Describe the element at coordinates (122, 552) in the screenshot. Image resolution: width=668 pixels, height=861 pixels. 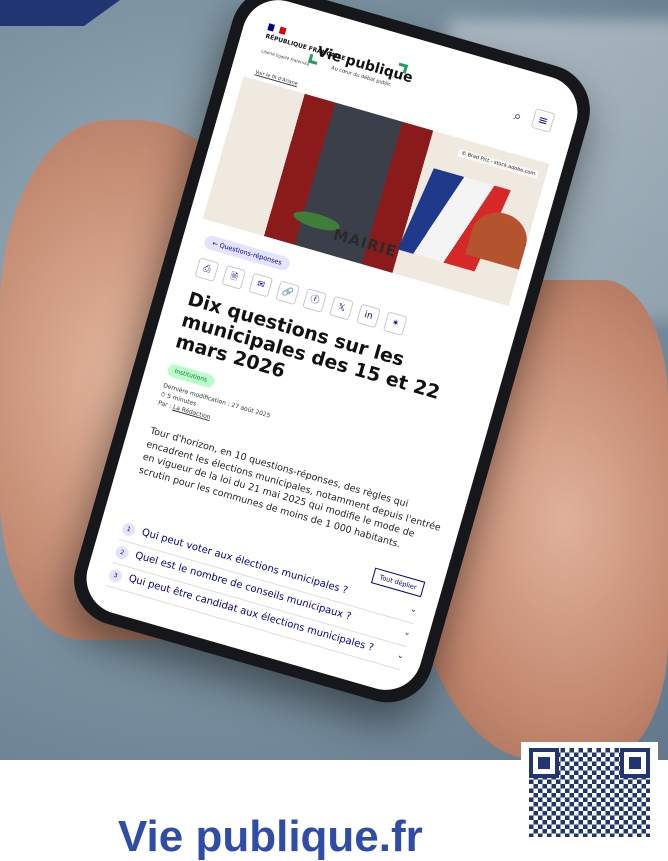
I see `question-number: 2` at that location.